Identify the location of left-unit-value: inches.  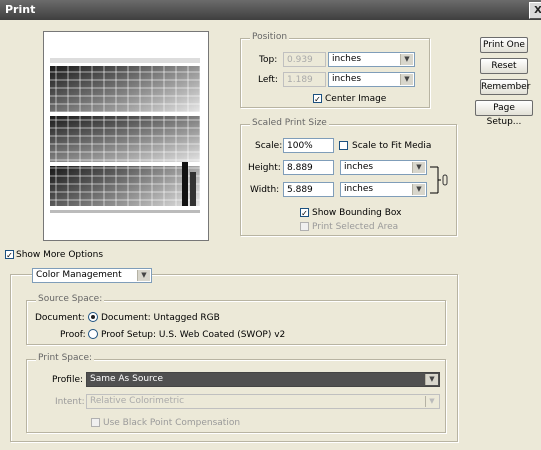
(347, 79).